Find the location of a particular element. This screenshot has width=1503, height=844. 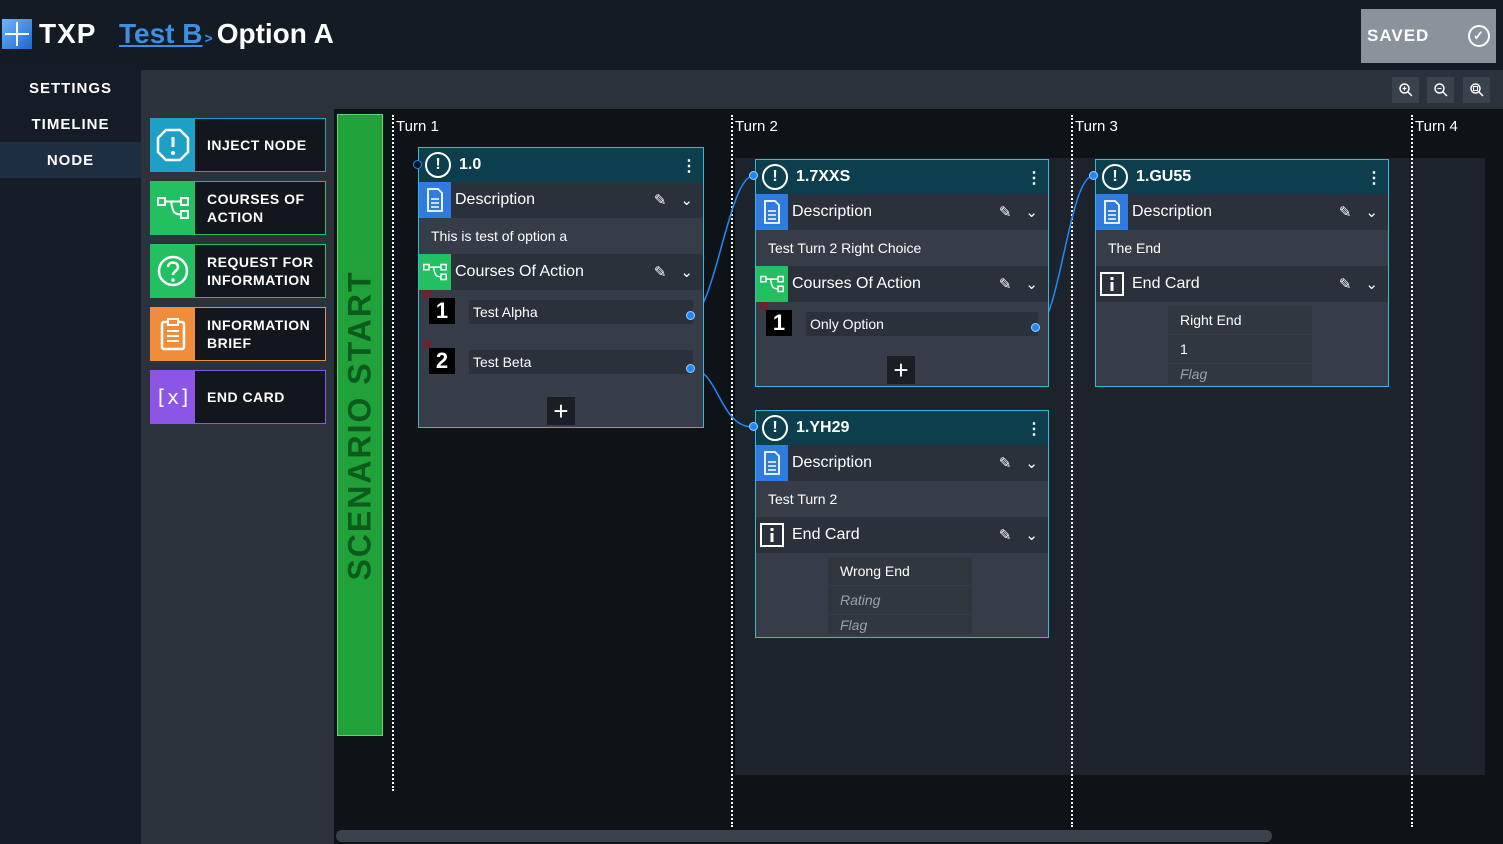

coa-option: 1 Only Option is located at coordinates (902, 327).